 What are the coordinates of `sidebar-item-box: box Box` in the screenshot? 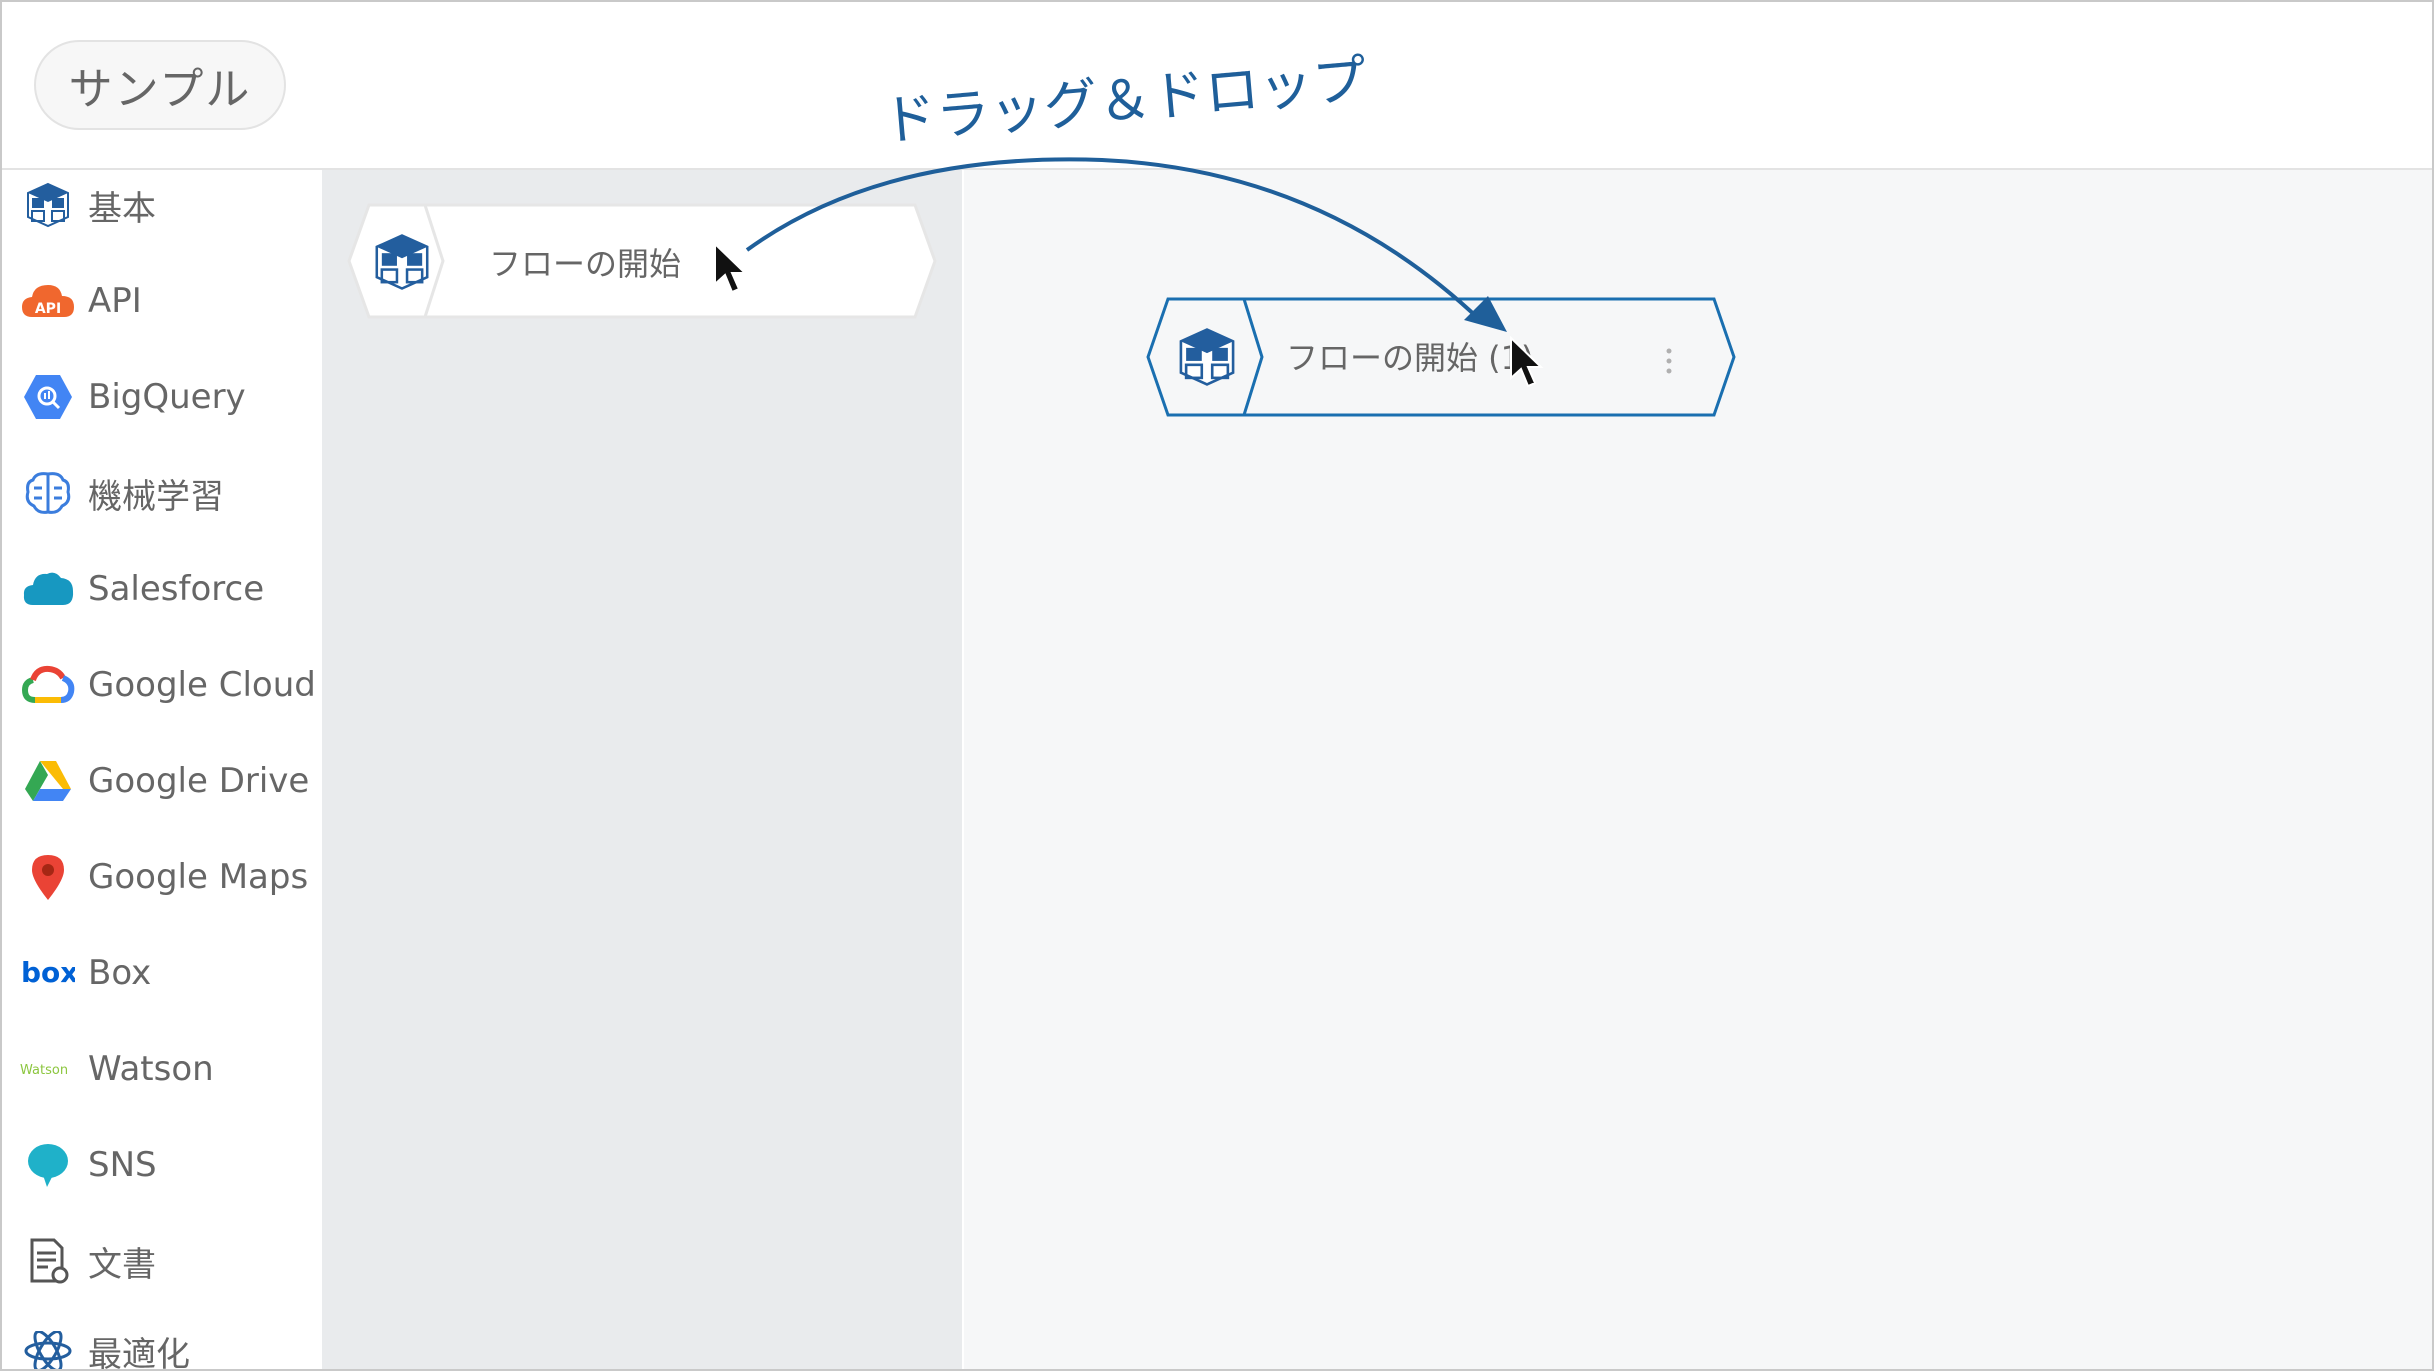 It's located at (168, 973).